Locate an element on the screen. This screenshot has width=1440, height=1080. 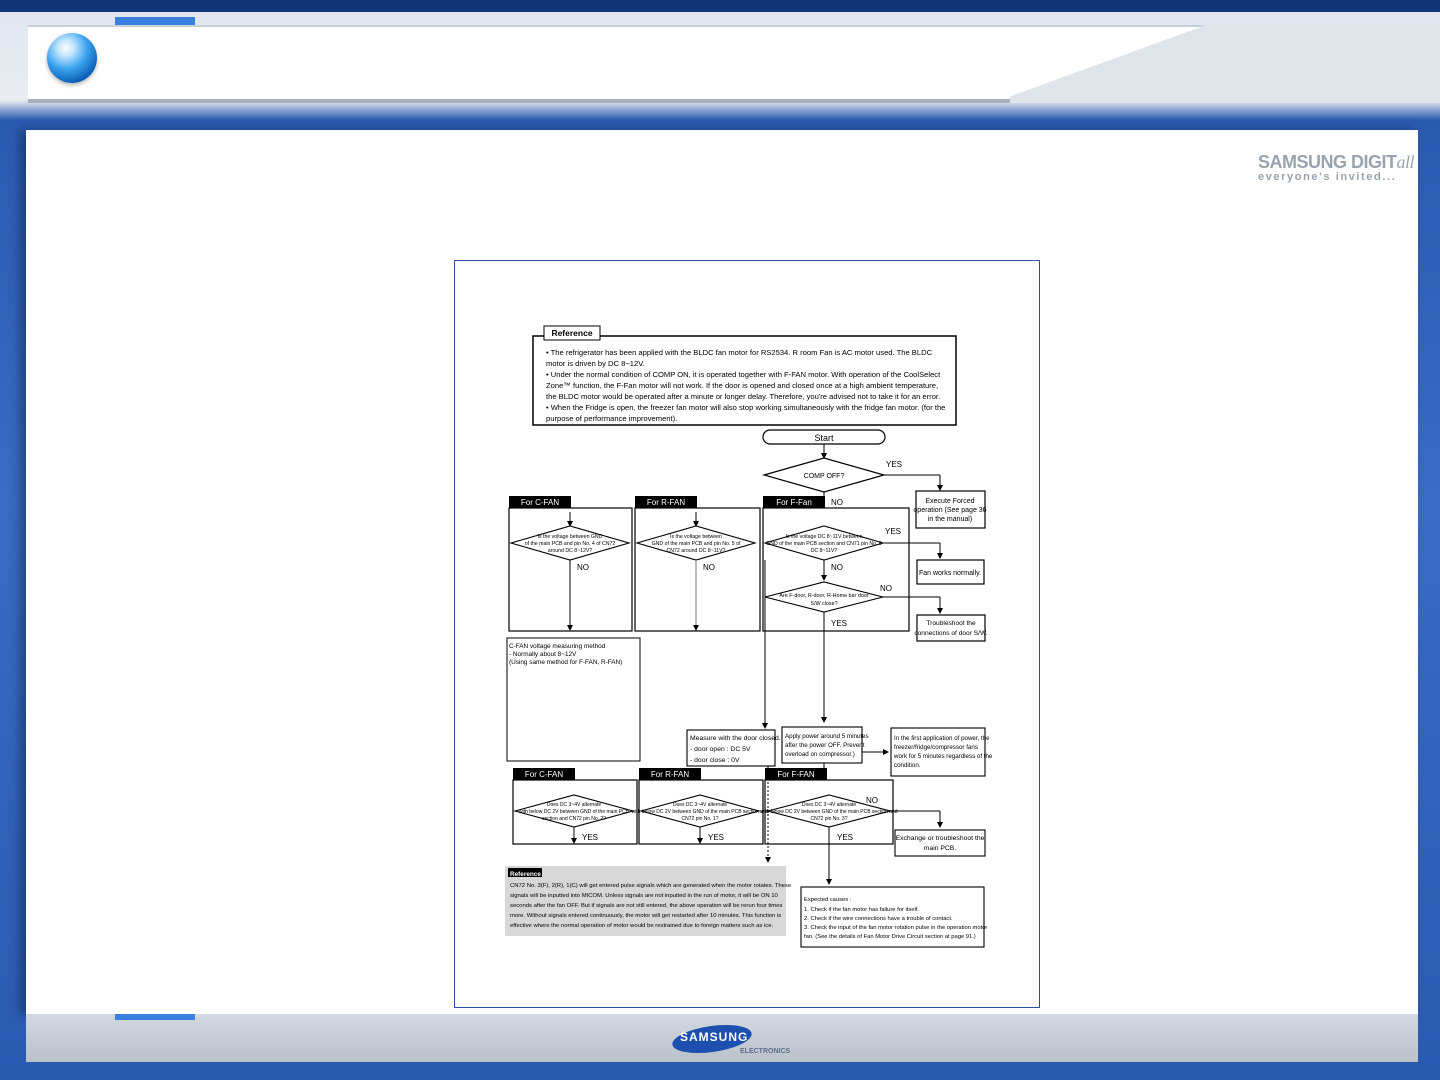
first-application-text: work for 5 minutes regardless of the is located at coordinates (943, 756).